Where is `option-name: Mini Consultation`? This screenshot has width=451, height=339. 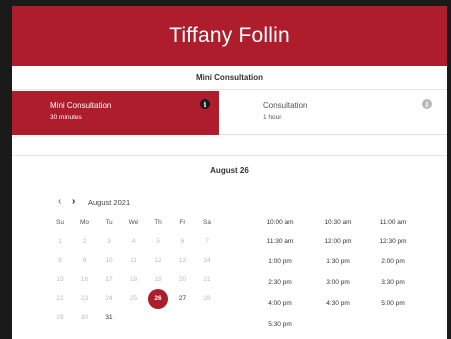
option-name: Mini Consultation is located at coordinates (81, 105).